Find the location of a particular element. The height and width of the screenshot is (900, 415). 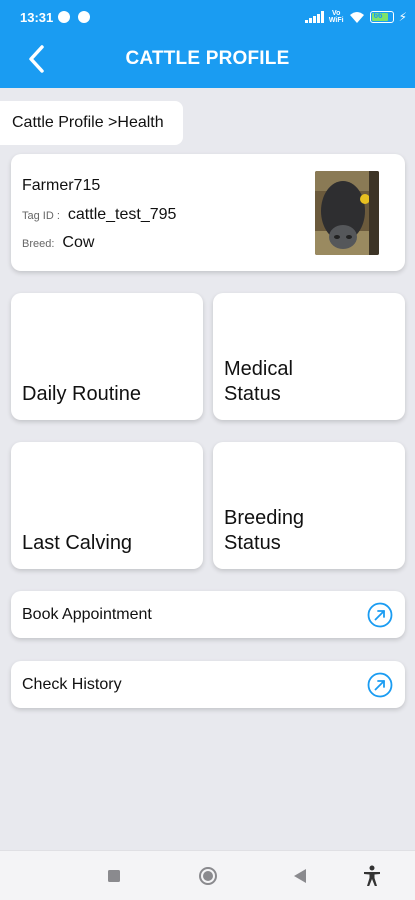

farmer-name: Farmer715 is located at coordinates (61, 185).